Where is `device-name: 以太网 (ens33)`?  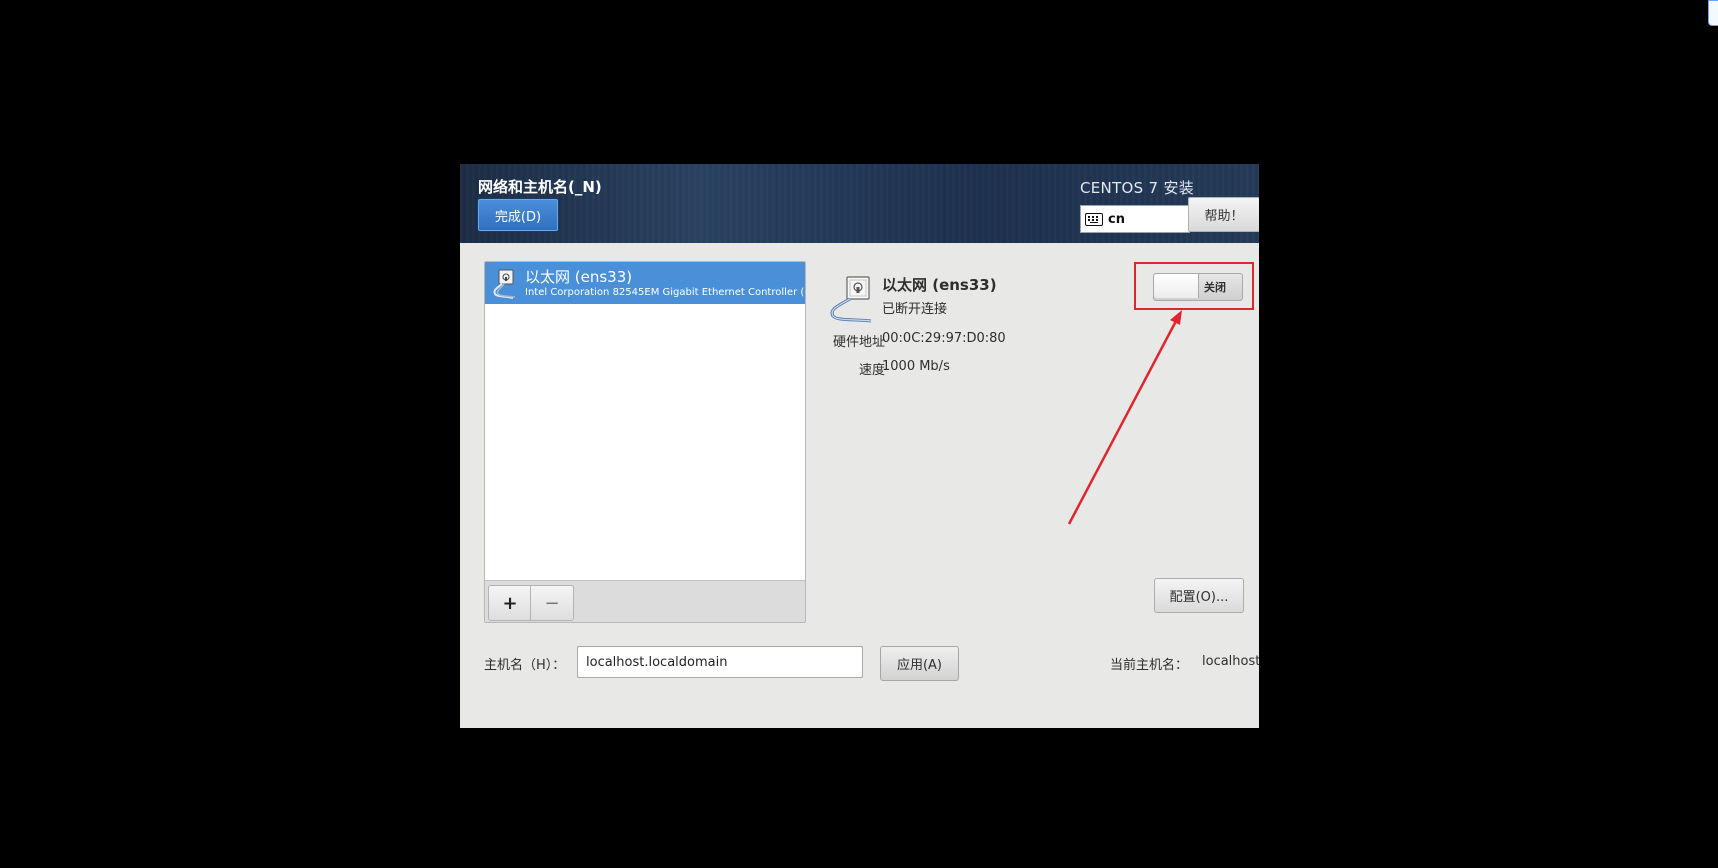 device-name: 以太网 (ens33) is located at coordinates (579, 277).